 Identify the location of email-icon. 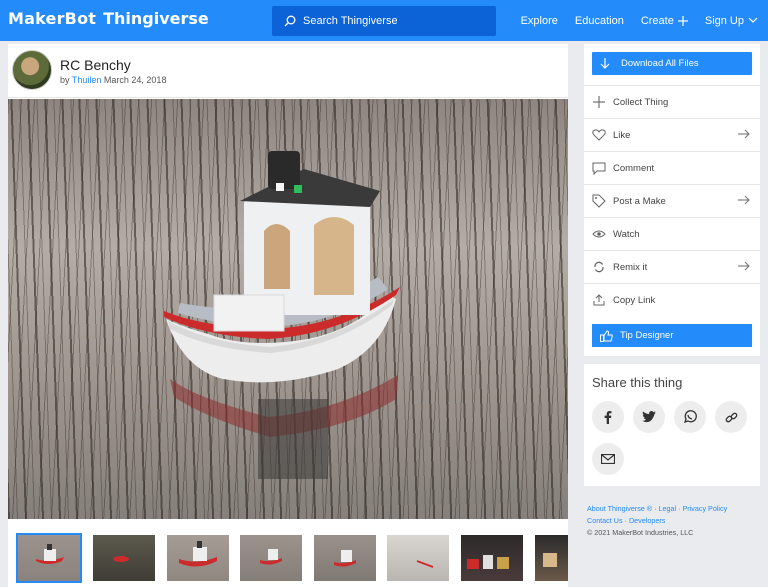
(608, 459).